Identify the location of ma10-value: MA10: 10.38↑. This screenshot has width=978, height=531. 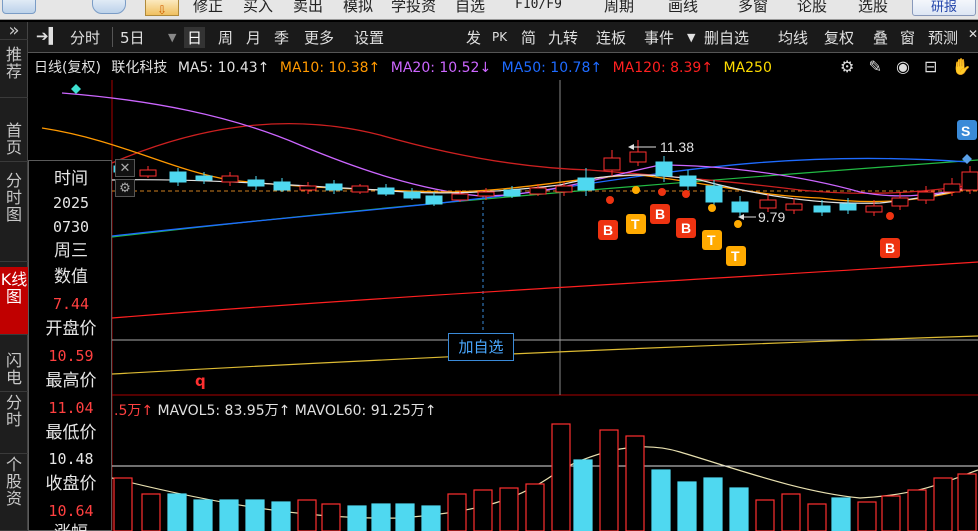
(330, 68).